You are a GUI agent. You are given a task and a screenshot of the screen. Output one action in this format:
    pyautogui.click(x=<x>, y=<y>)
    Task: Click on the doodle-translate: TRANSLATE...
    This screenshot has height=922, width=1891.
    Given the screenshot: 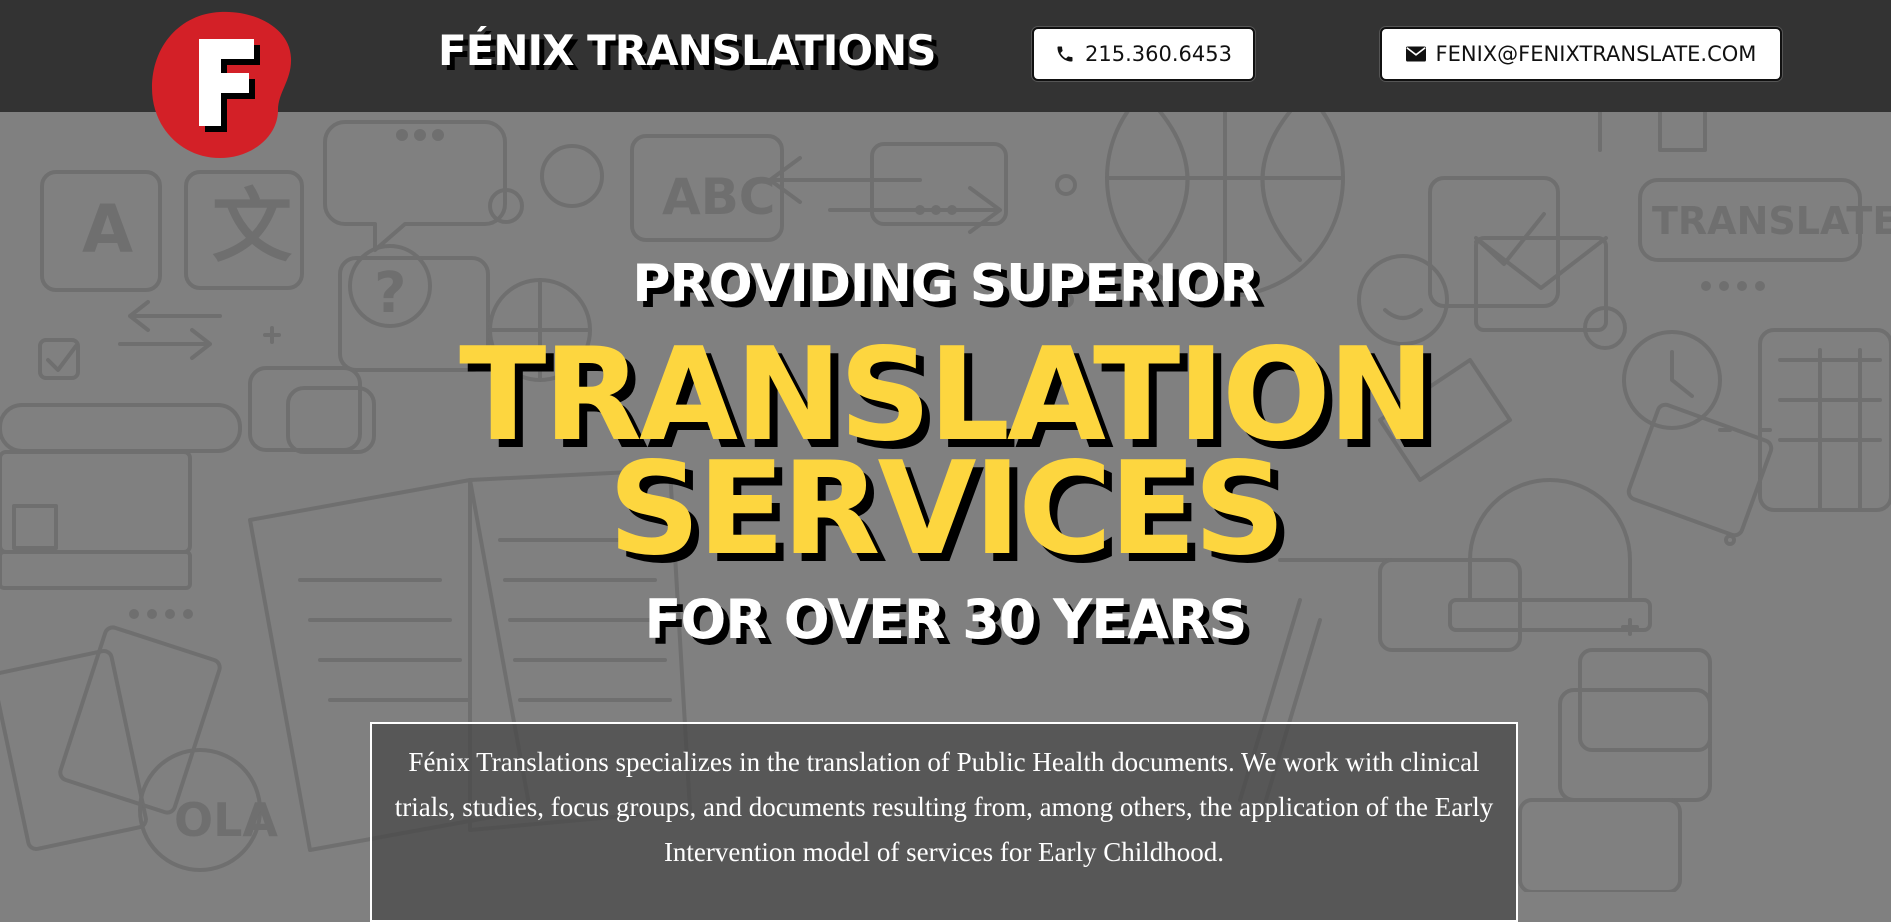 What is the action you would take?
    pyautogui.click(x=1771, y=221)
    